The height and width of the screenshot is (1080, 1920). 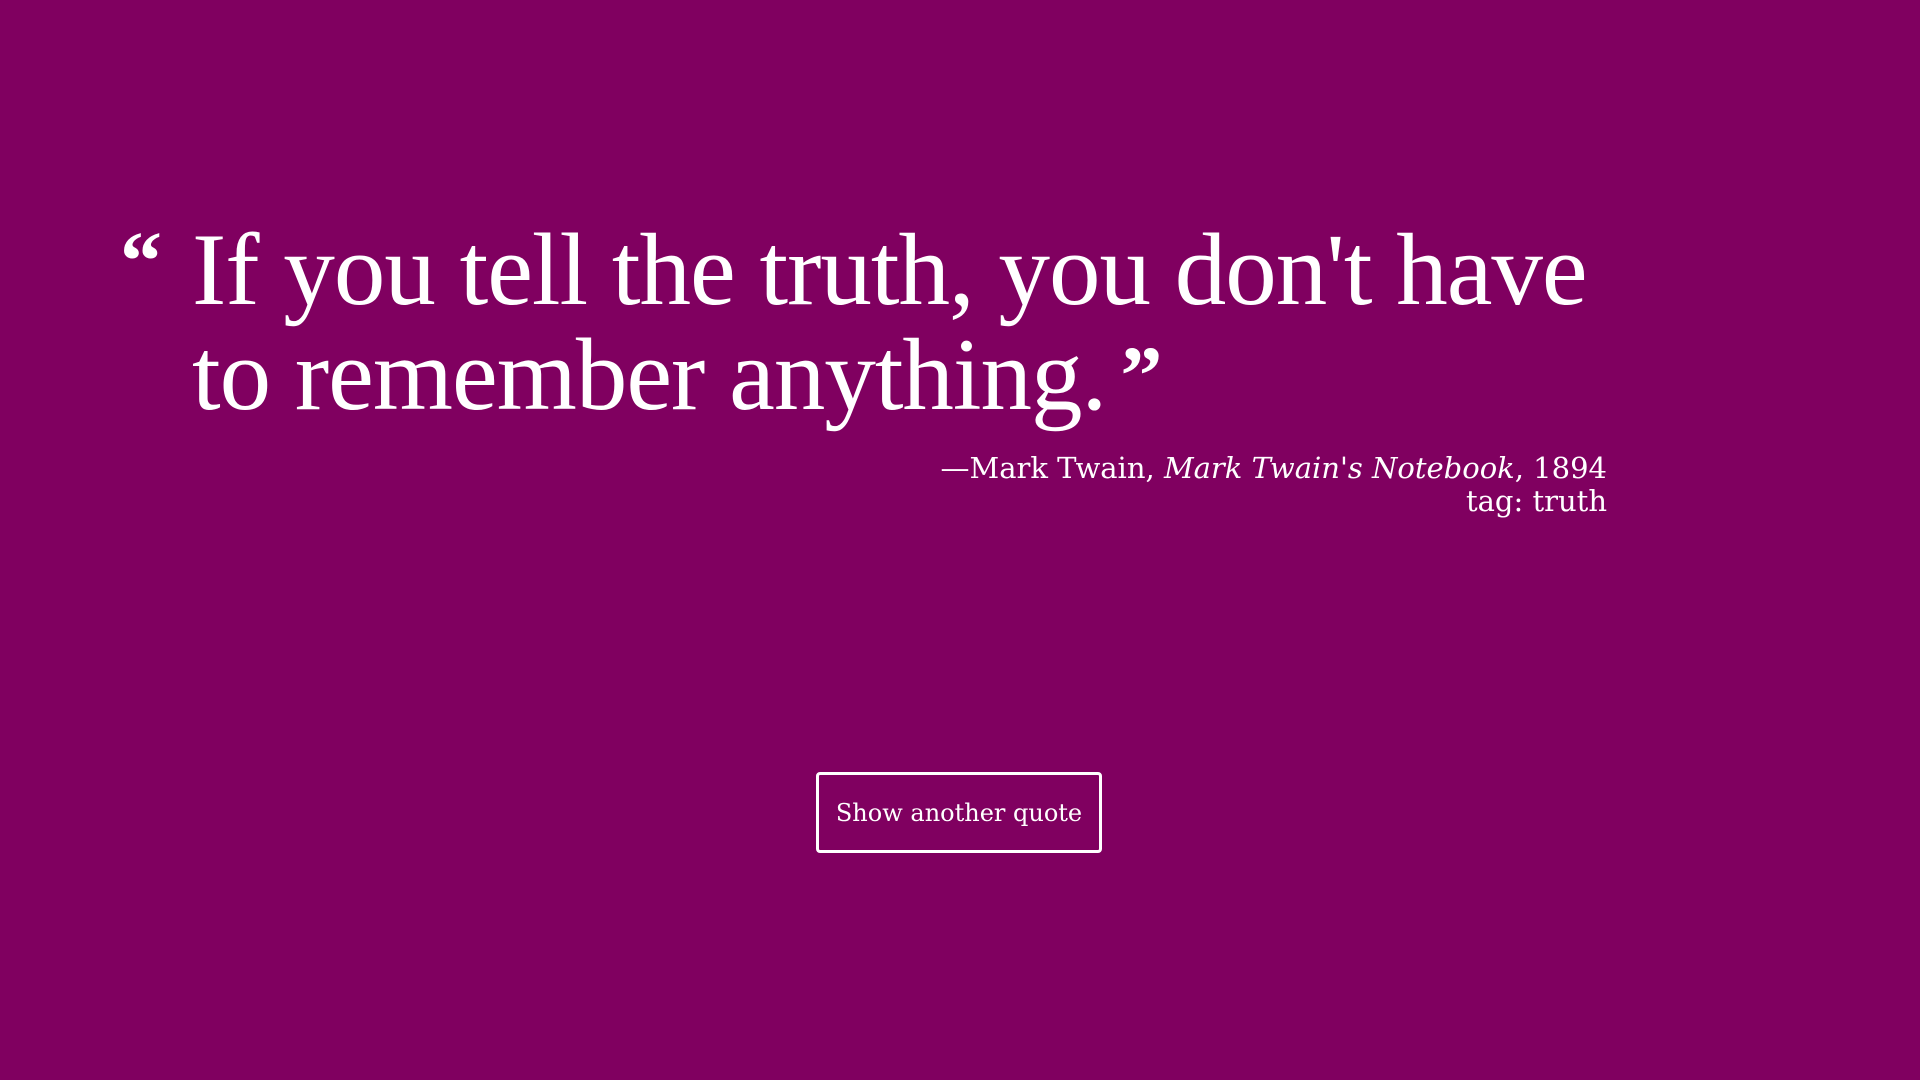 I want to click on open-quote-icon: “, so click(x=141, y=261).